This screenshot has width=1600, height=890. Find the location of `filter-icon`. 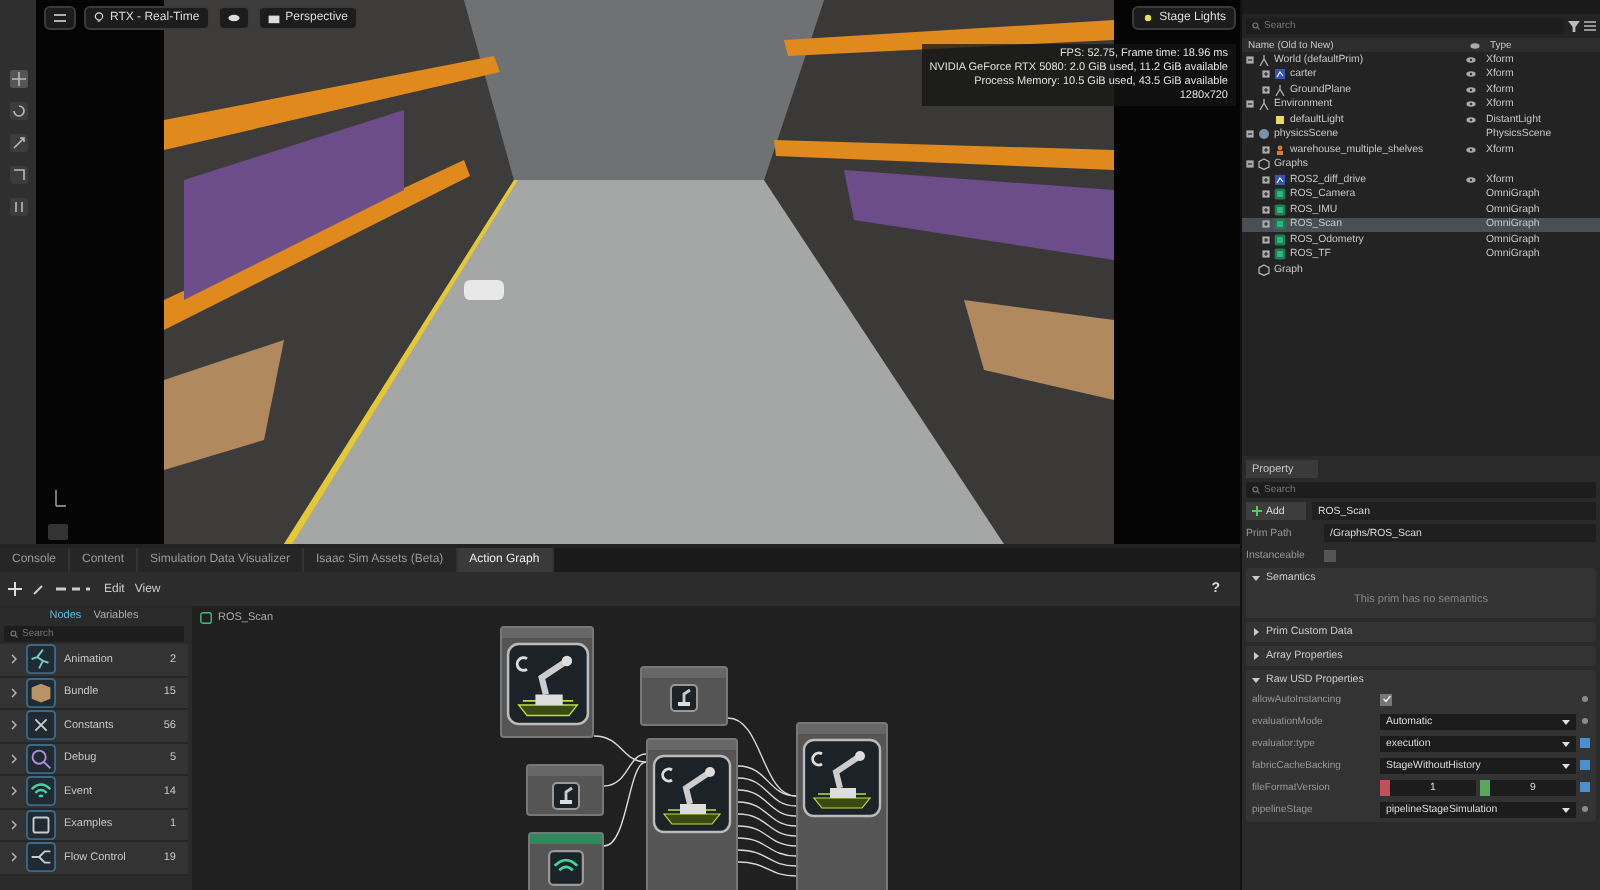

filter-icon is located at coordinates (1574, 26).